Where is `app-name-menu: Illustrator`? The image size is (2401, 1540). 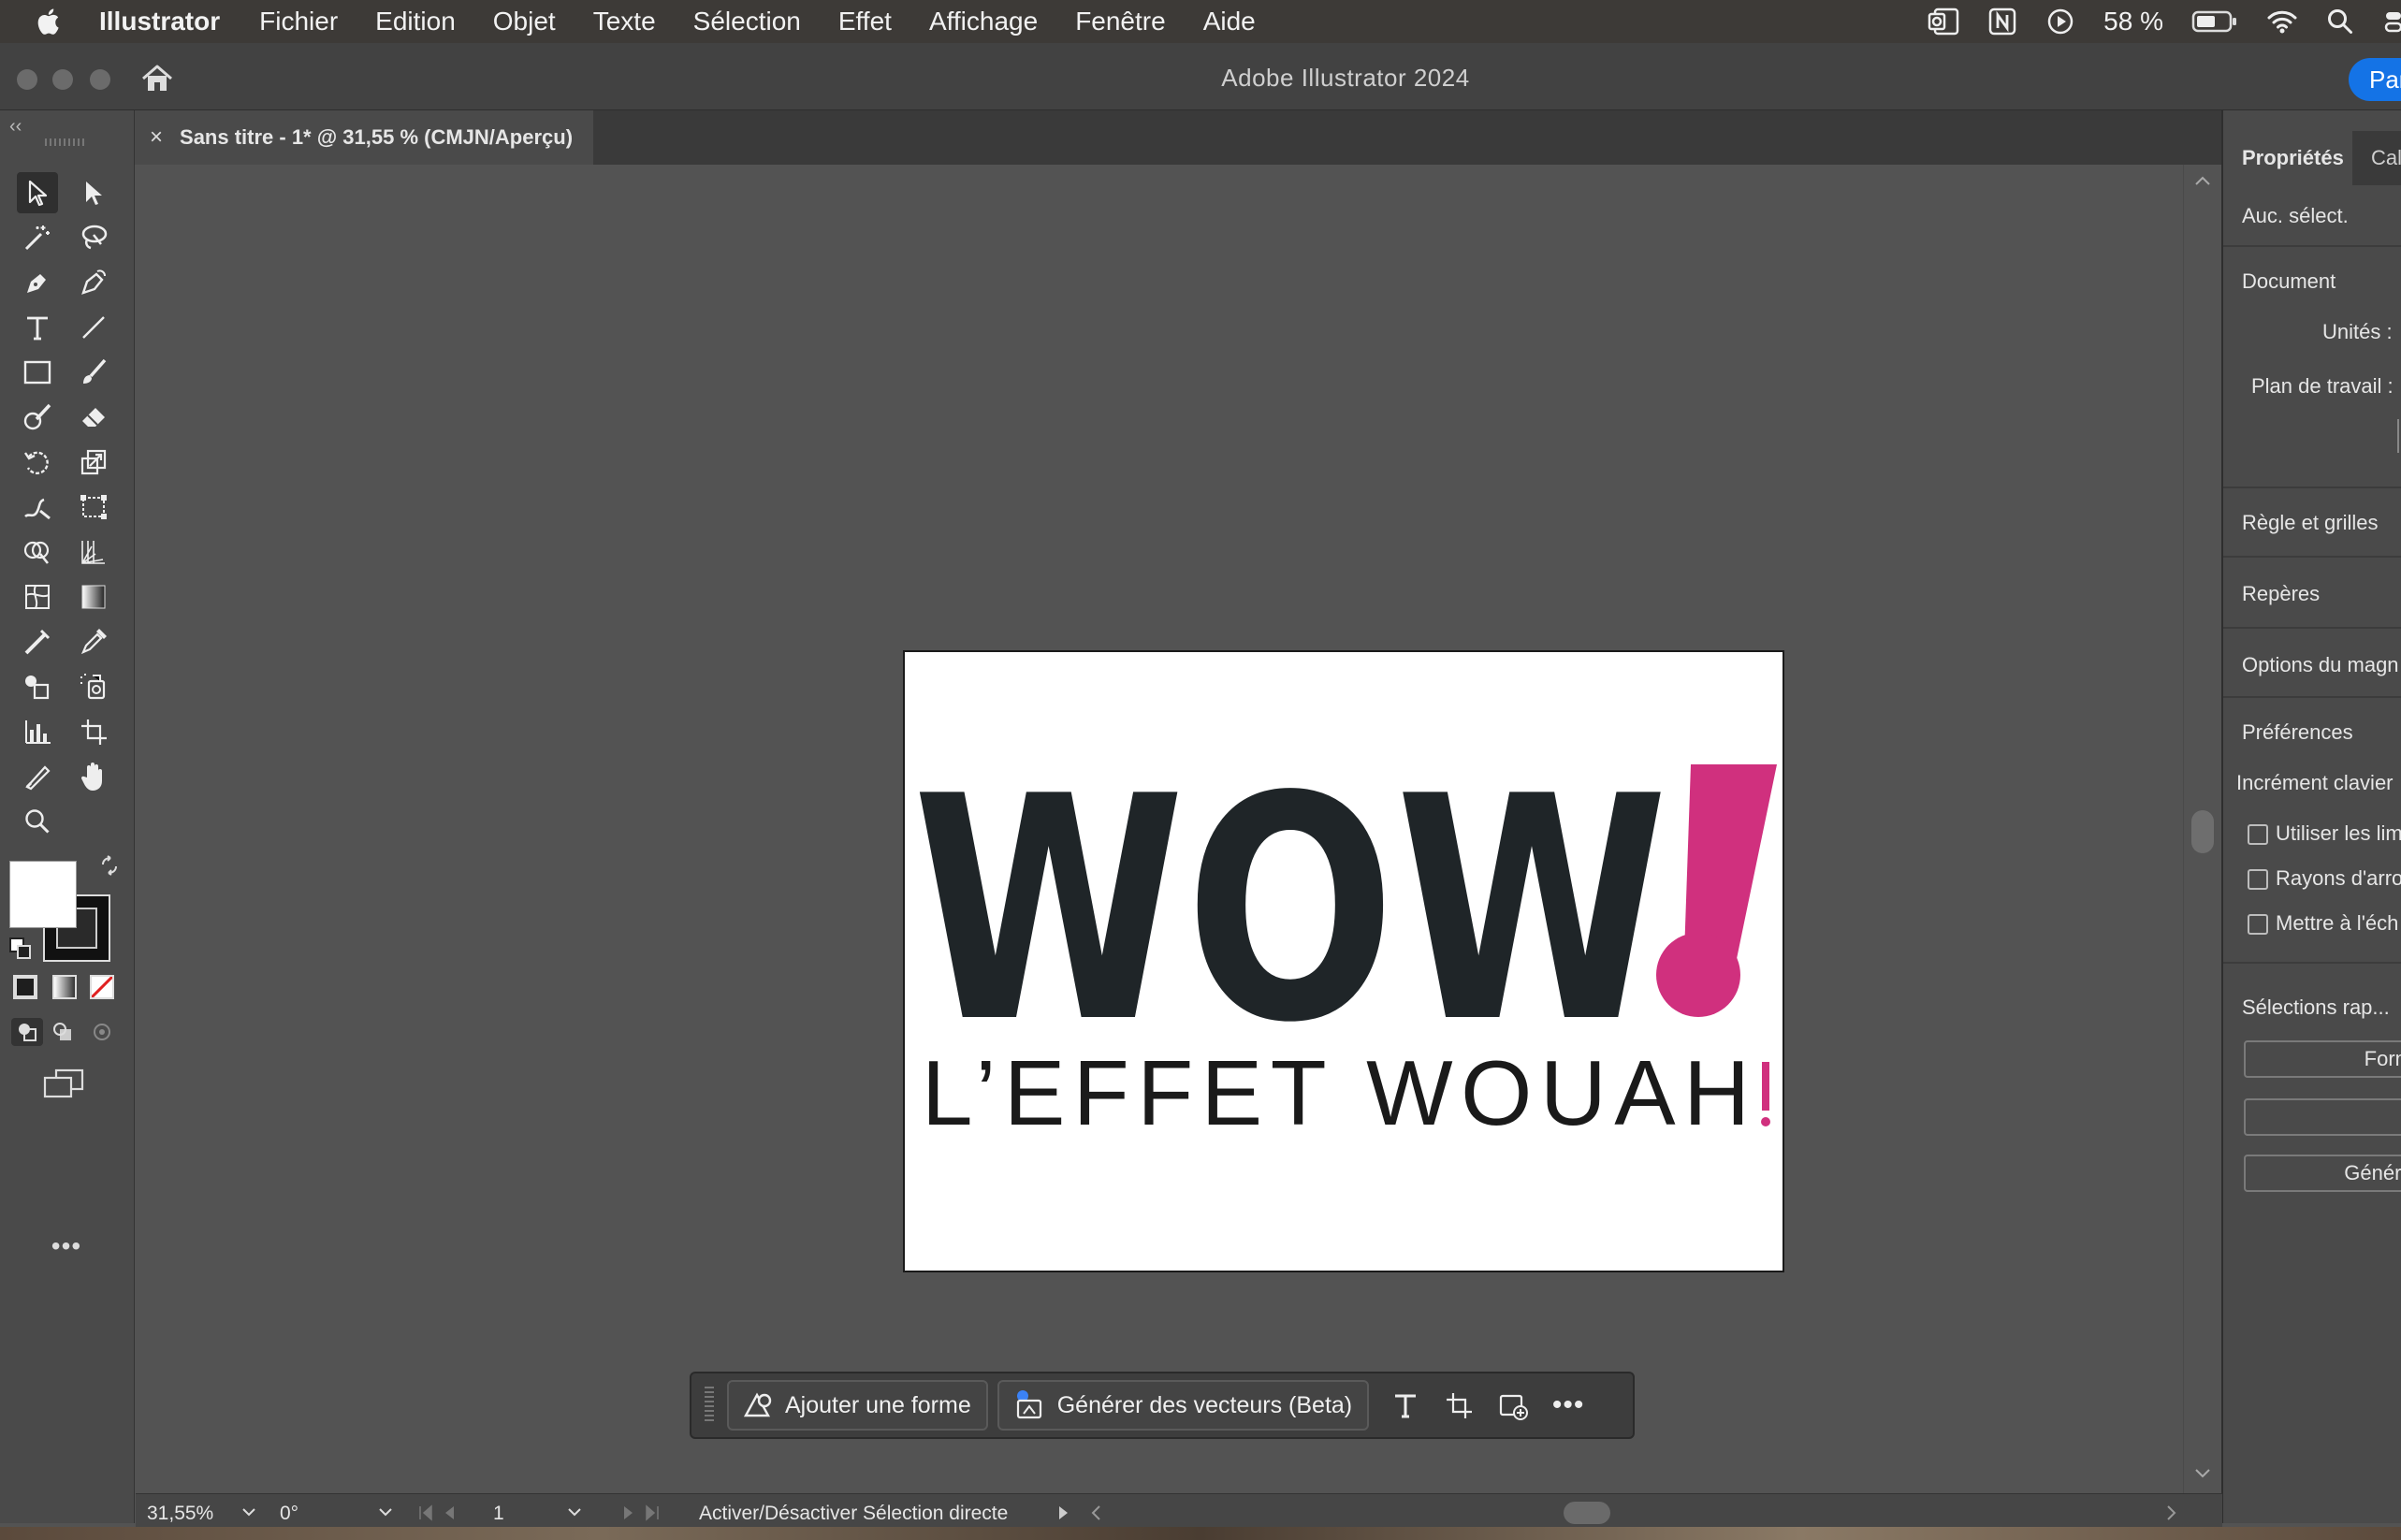
app-name-menu: Illustrator is located at coordinates (160, 22).